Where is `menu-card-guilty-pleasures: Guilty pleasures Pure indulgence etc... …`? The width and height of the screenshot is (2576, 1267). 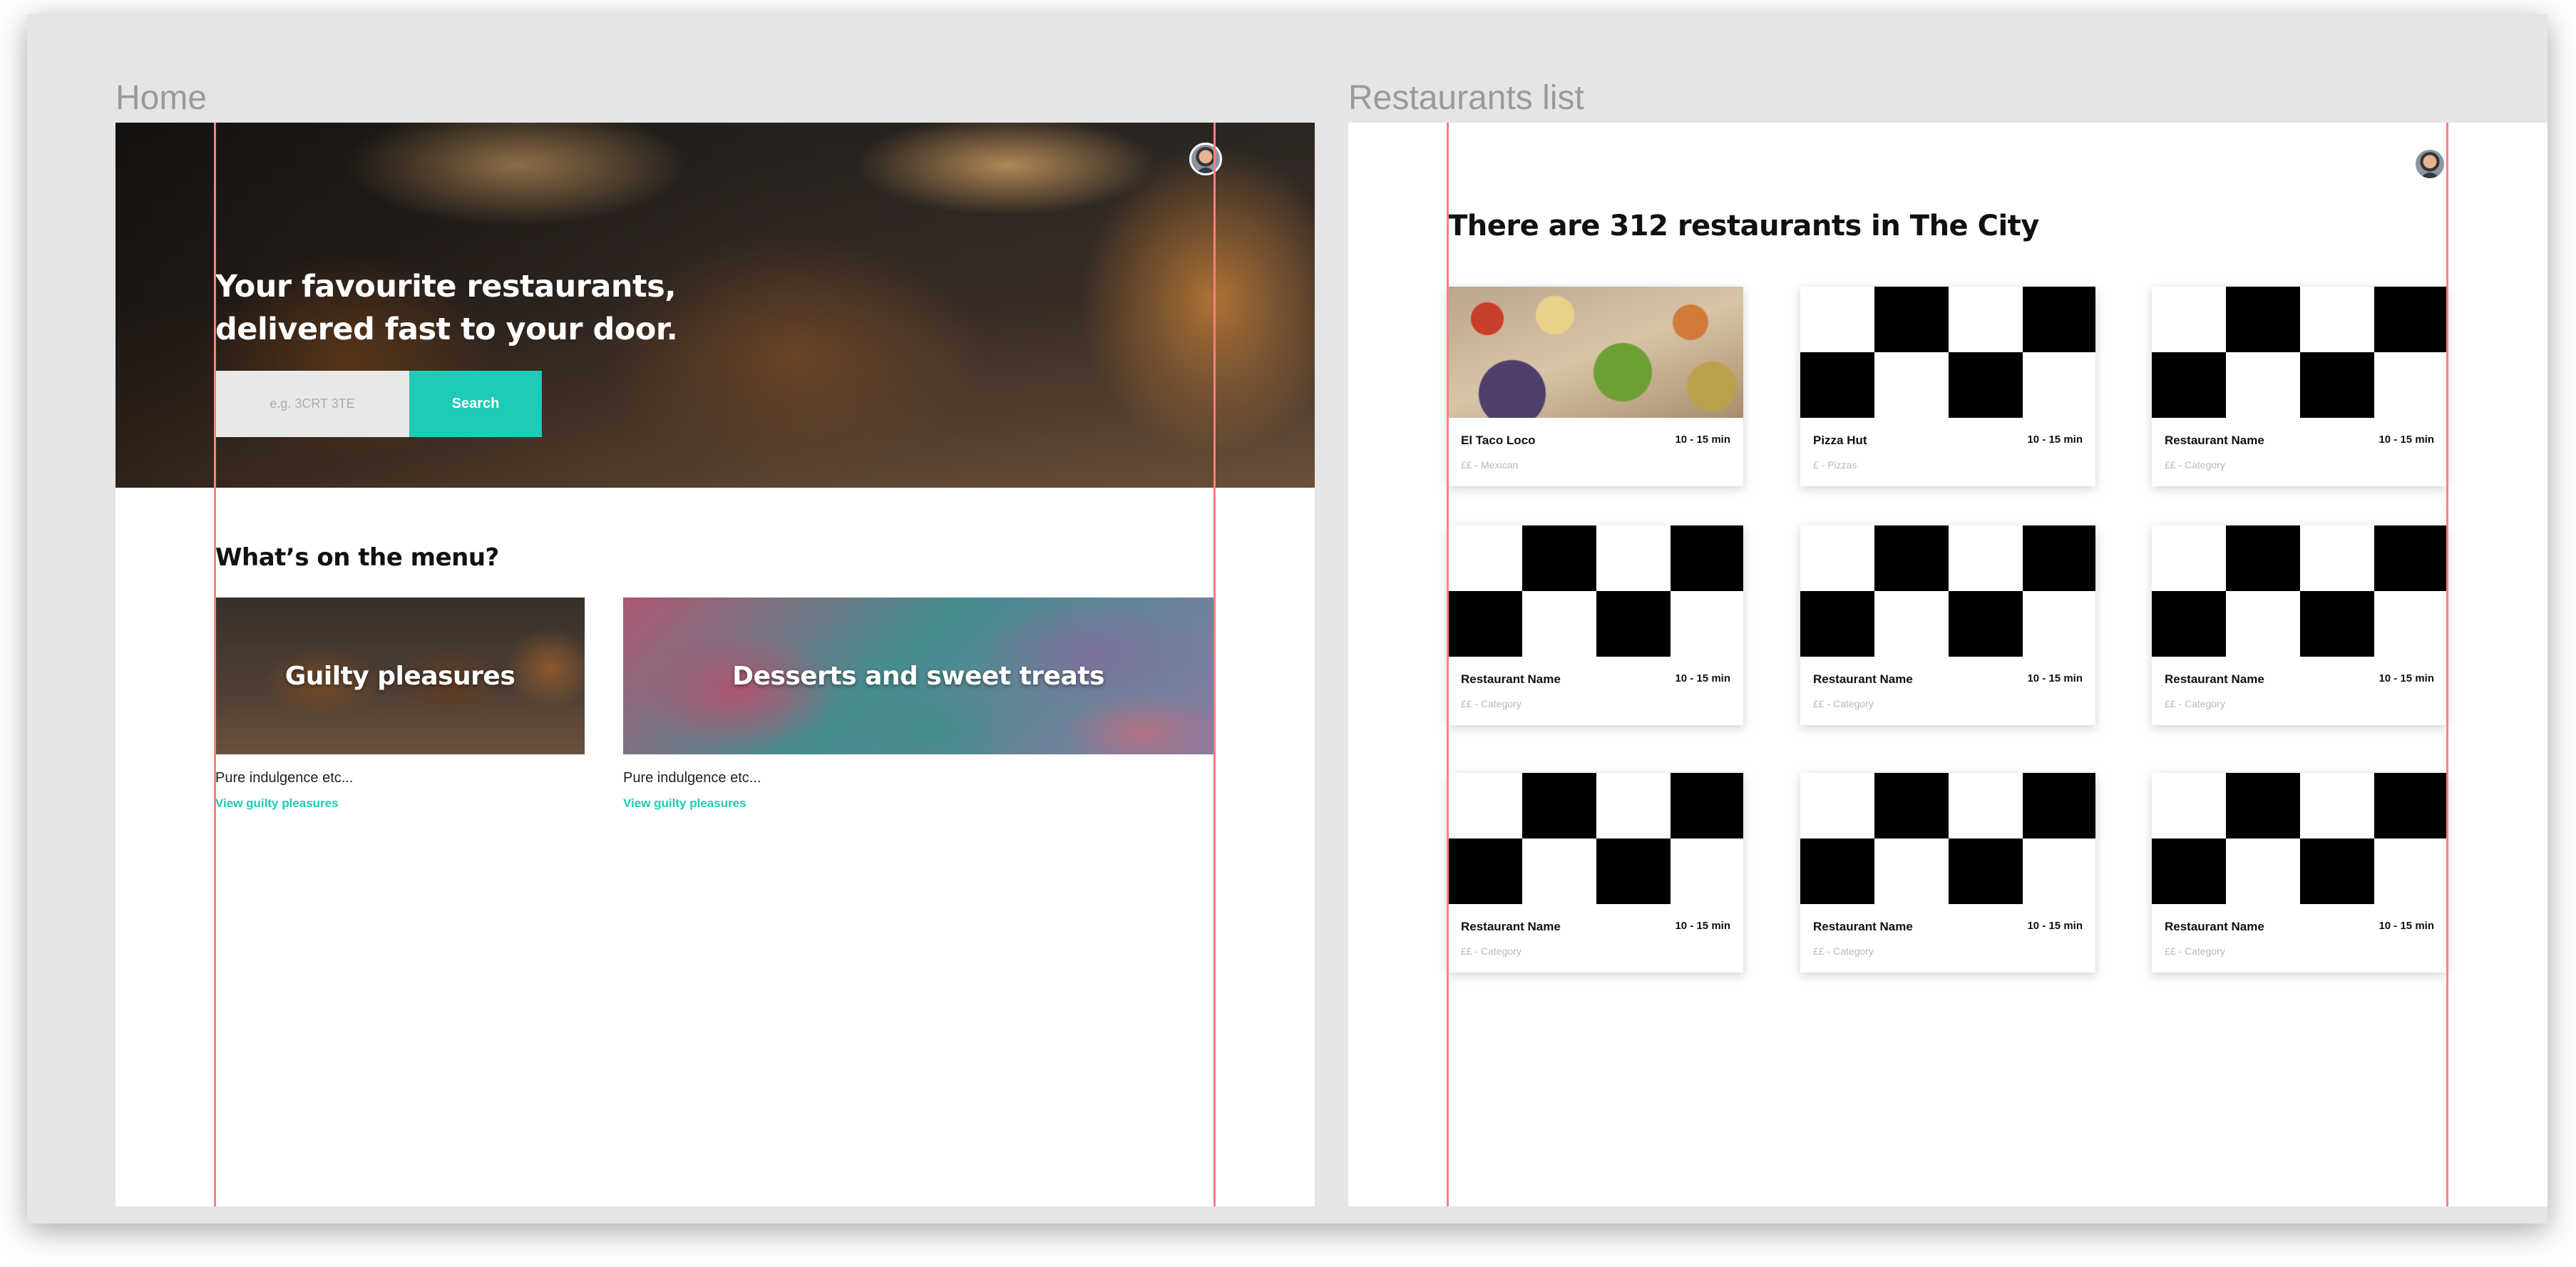 menu-card-guilty-pleasures: Guilty pleasures Pure indulgence etc... … is located at coordinates (400, 704).